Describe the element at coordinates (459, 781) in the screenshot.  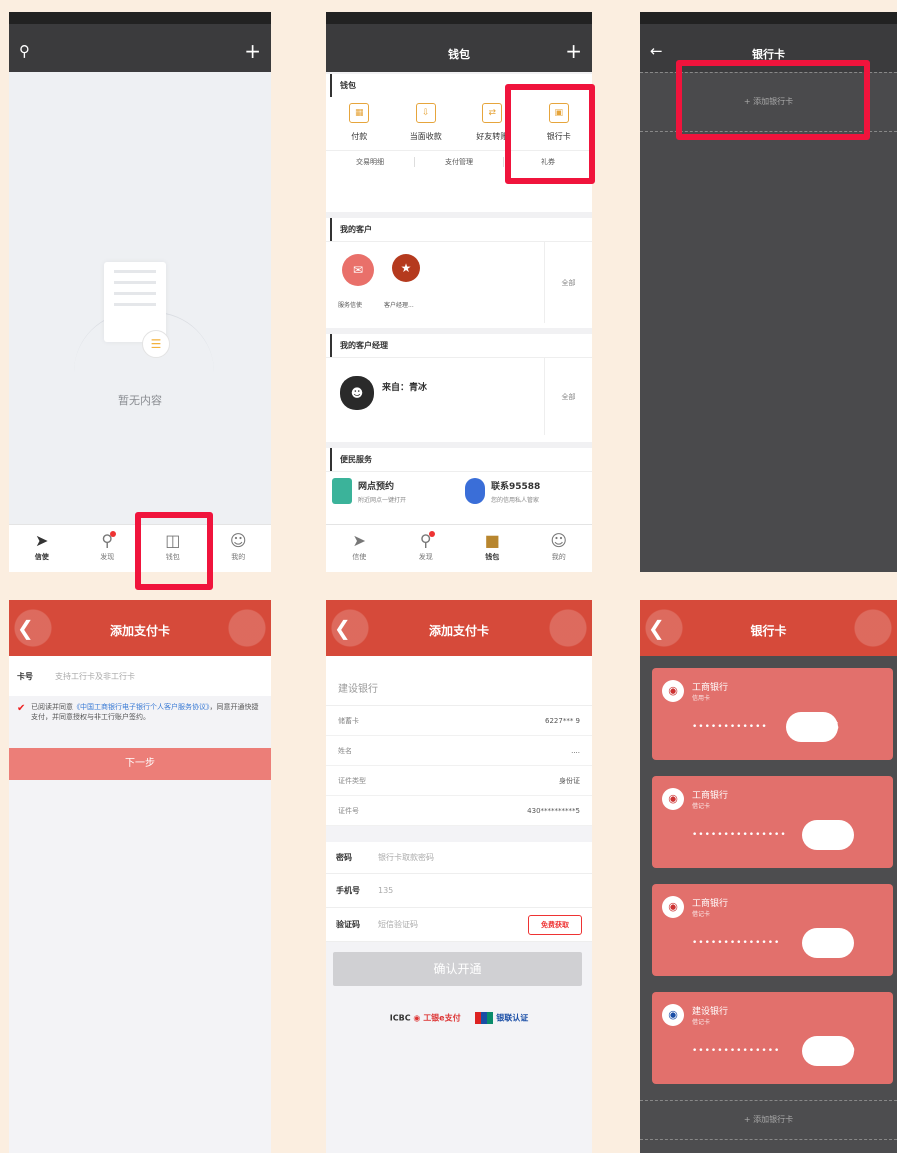
I see `id-type-row: 证件类型 身份证` at that location.